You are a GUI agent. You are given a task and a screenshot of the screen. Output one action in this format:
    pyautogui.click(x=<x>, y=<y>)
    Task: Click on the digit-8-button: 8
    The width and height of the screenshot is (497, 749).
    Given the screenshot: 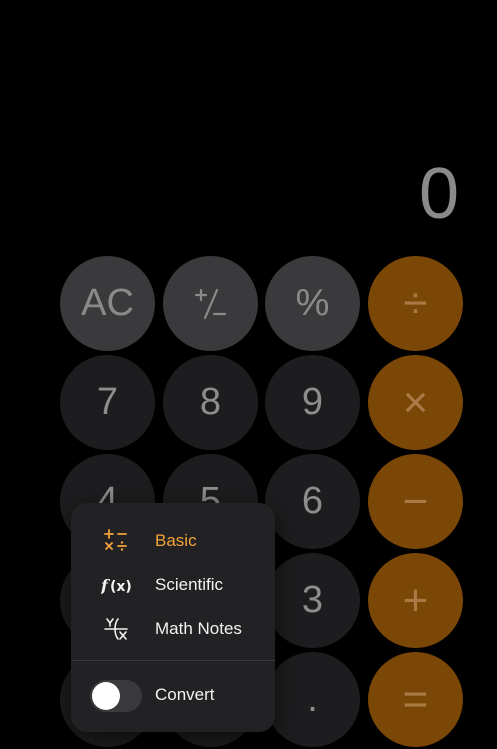 What is the action you would take?
    pyautogui.click(x=210, y=402)
    